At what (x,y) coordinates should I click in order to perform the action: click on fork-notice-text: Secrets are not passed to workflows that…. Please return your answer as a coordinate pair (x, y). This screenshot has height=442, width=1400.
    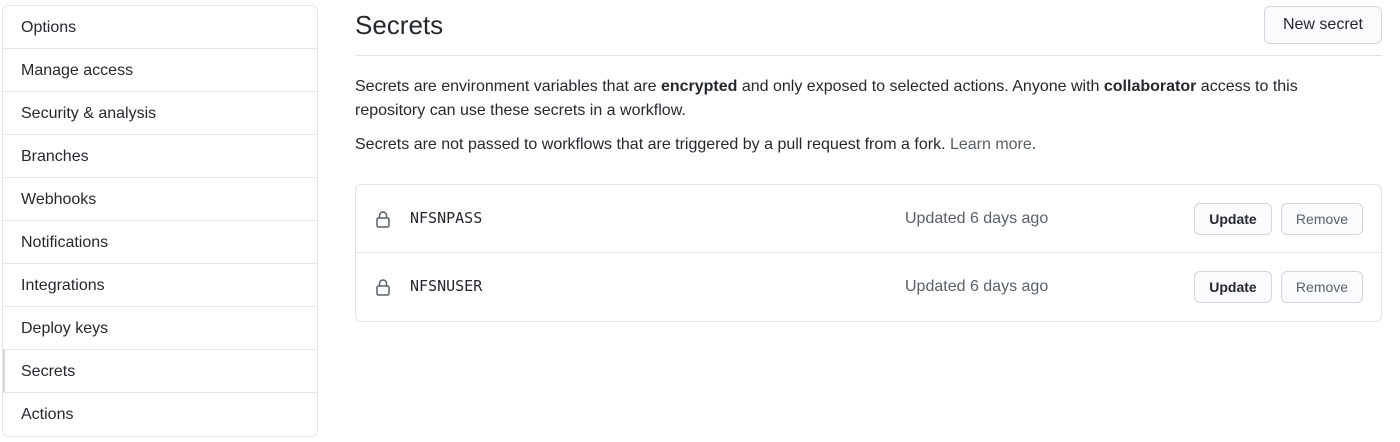
    Looking at the image, I should click on (652, 144).